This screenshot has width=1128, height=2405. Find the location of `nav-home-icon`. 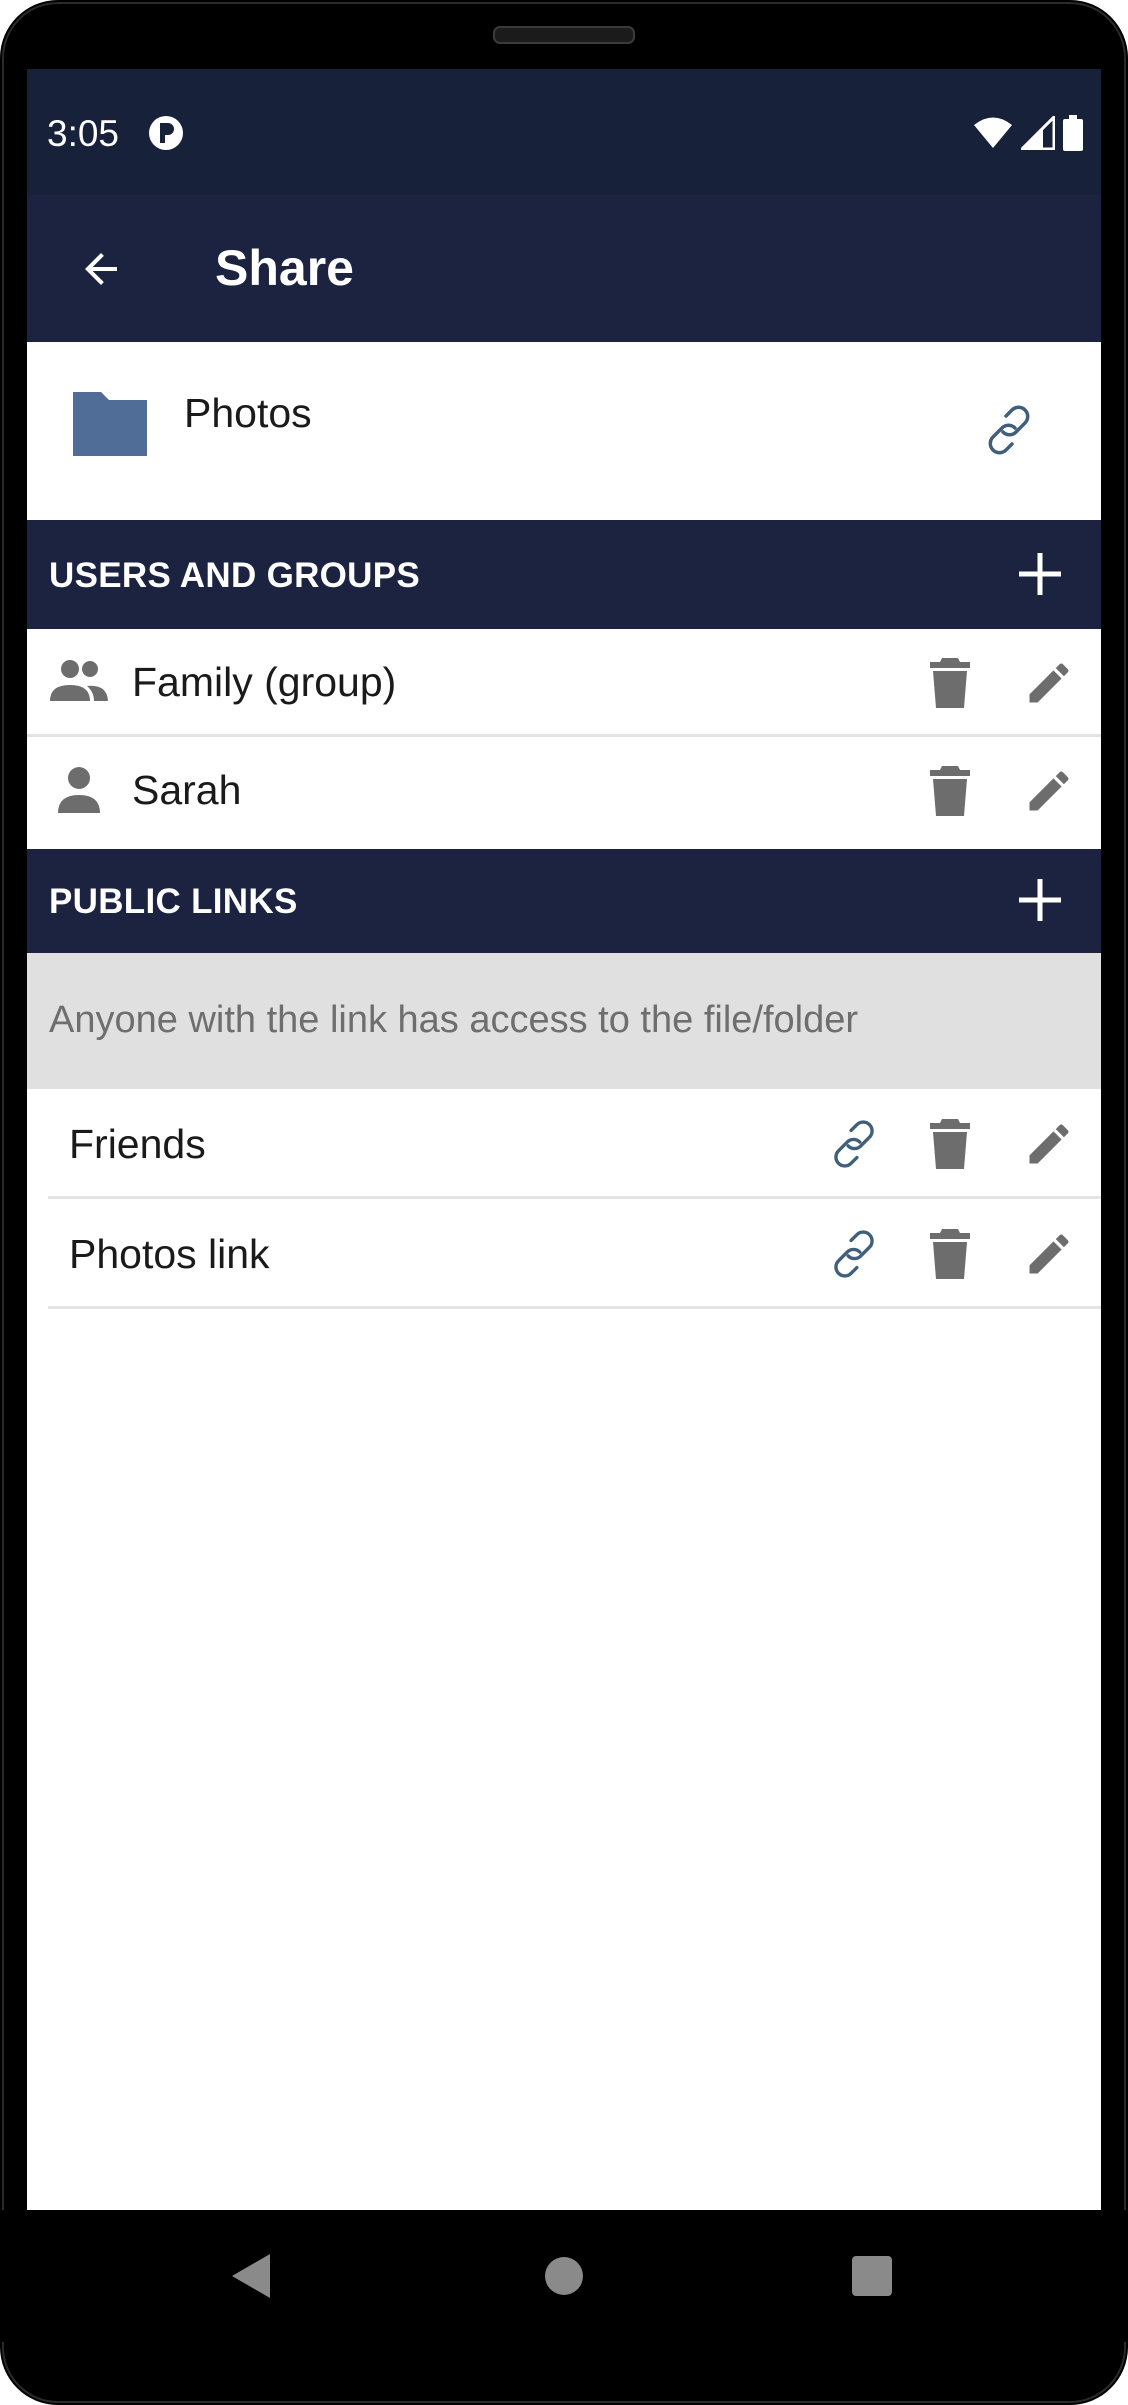

nav-home-icon is located at coordinates (564, 2276).